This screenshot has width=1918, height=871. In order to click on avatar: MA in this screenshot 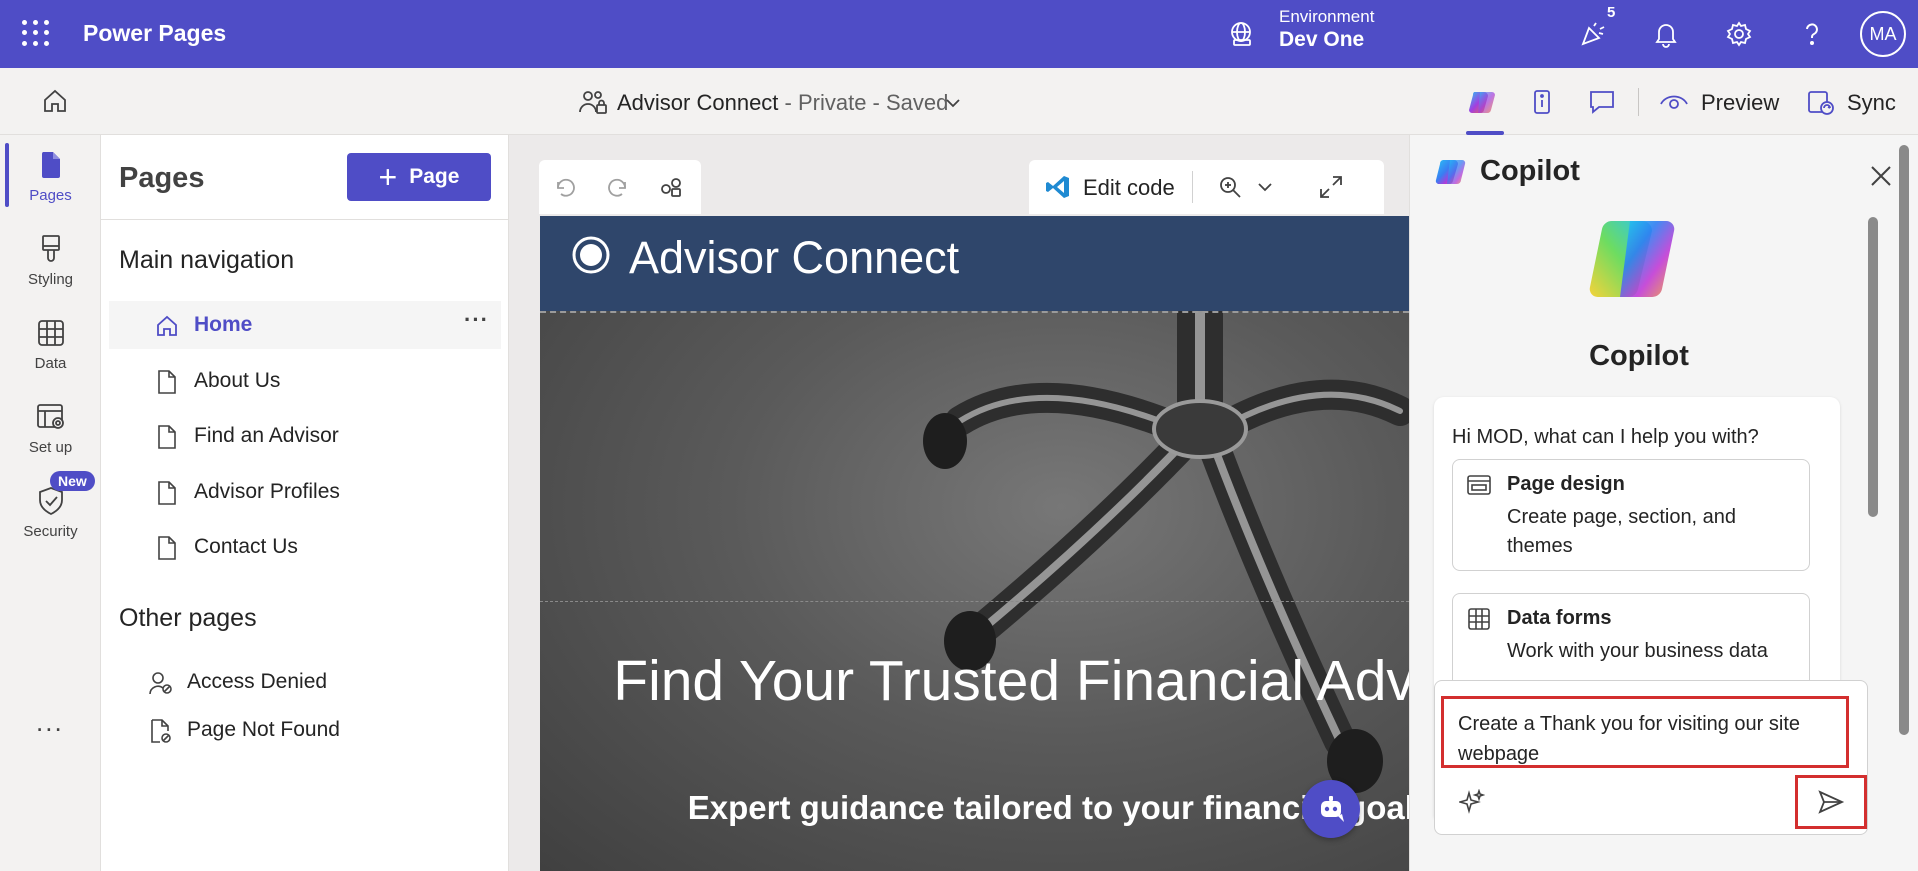, I will do `click(1883, 34)`.